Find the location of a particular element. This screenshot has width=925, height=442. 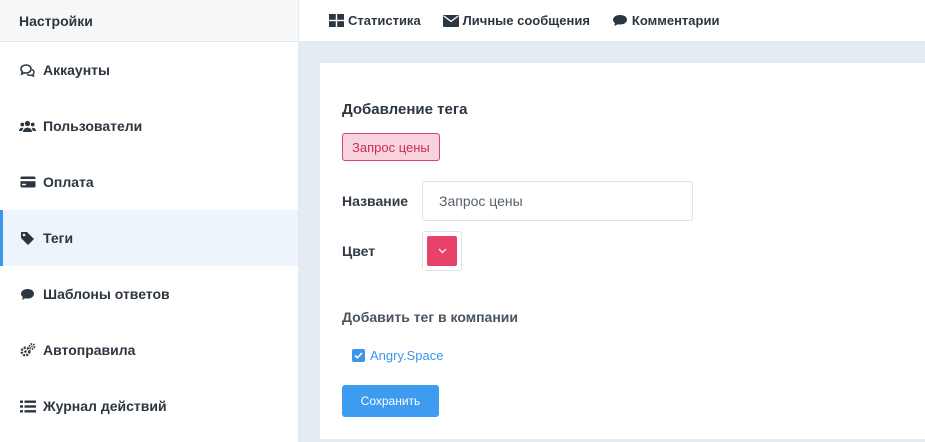

sidebar-item-label: Теги is located at coordinates (58, 238).